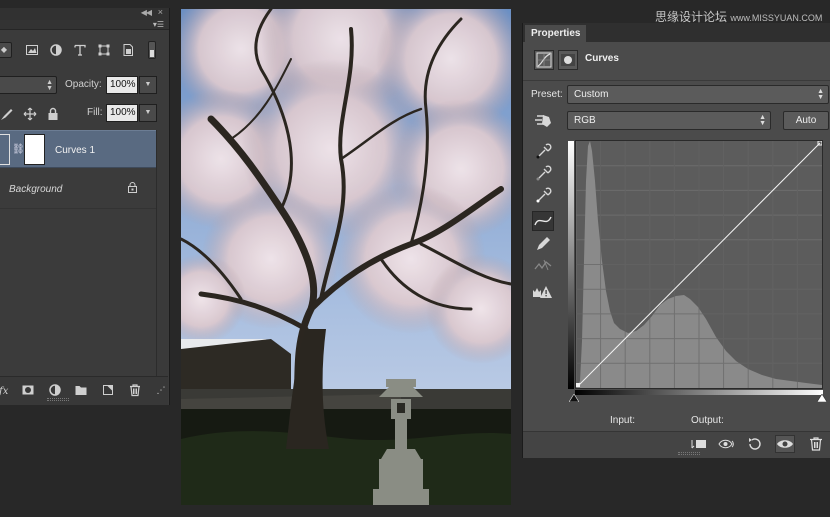  What do you see at coordinates (556, 33) in the screenshot?
I see `tab-properties: Properties` at bounding box center [556, 33].